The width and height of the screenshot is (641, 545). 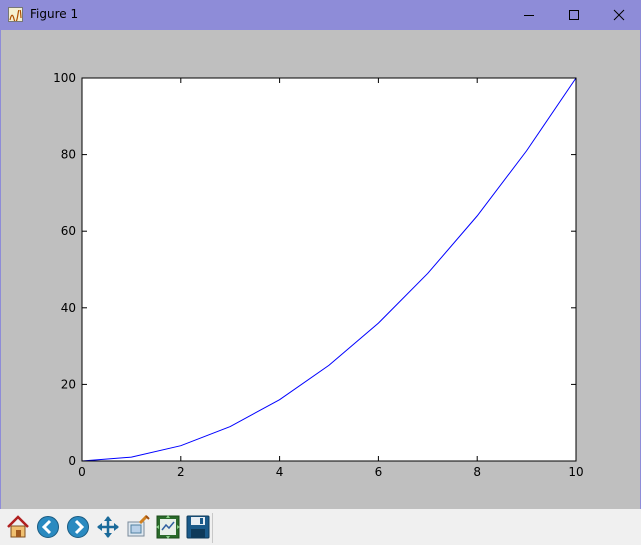 I want to click on subplots-icon, so click(x=168, y=527).